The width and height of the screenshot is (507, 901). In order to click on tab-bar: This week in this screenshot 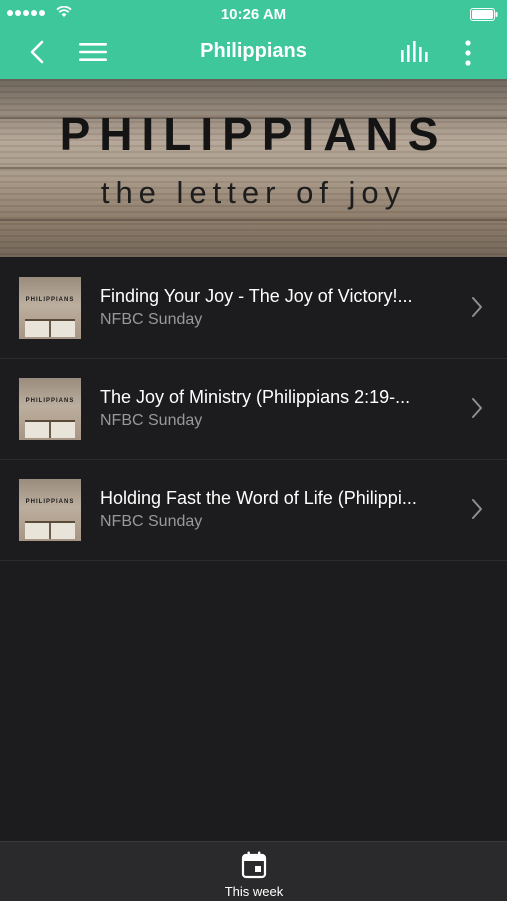, I will do `click(253, 871)`.